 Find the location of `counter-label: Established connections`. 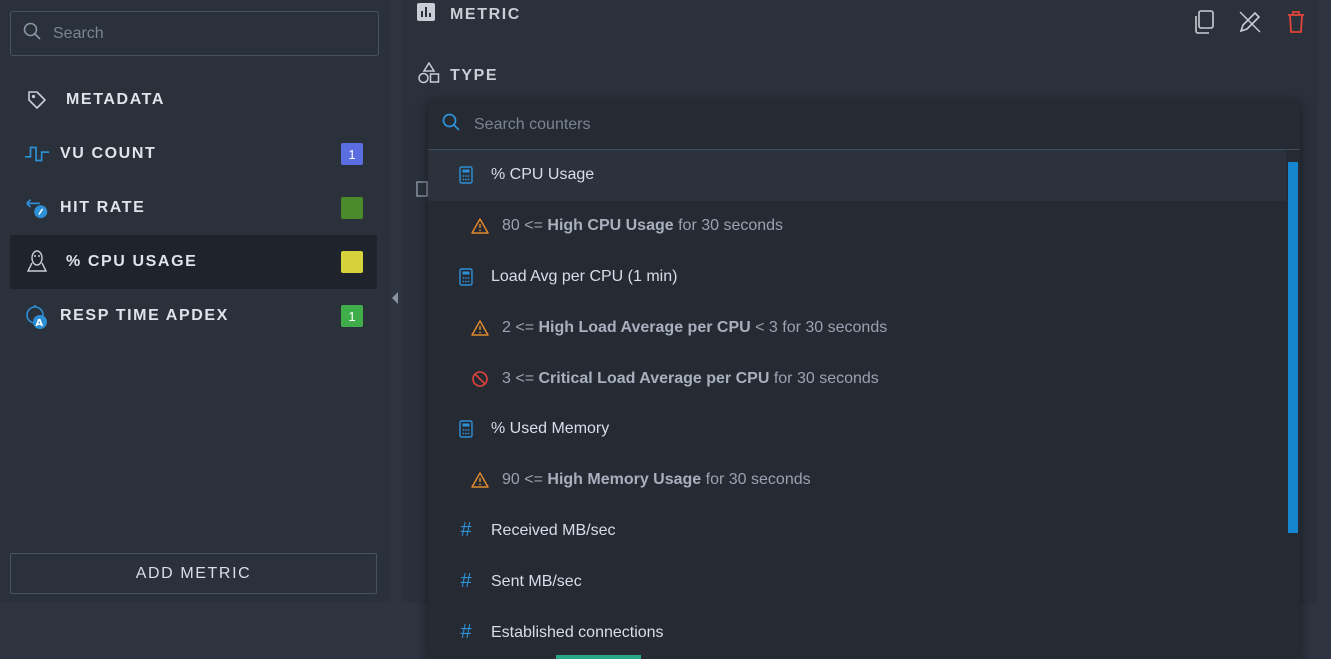

counter-label: Established connections is located at coordinates (577, 632).